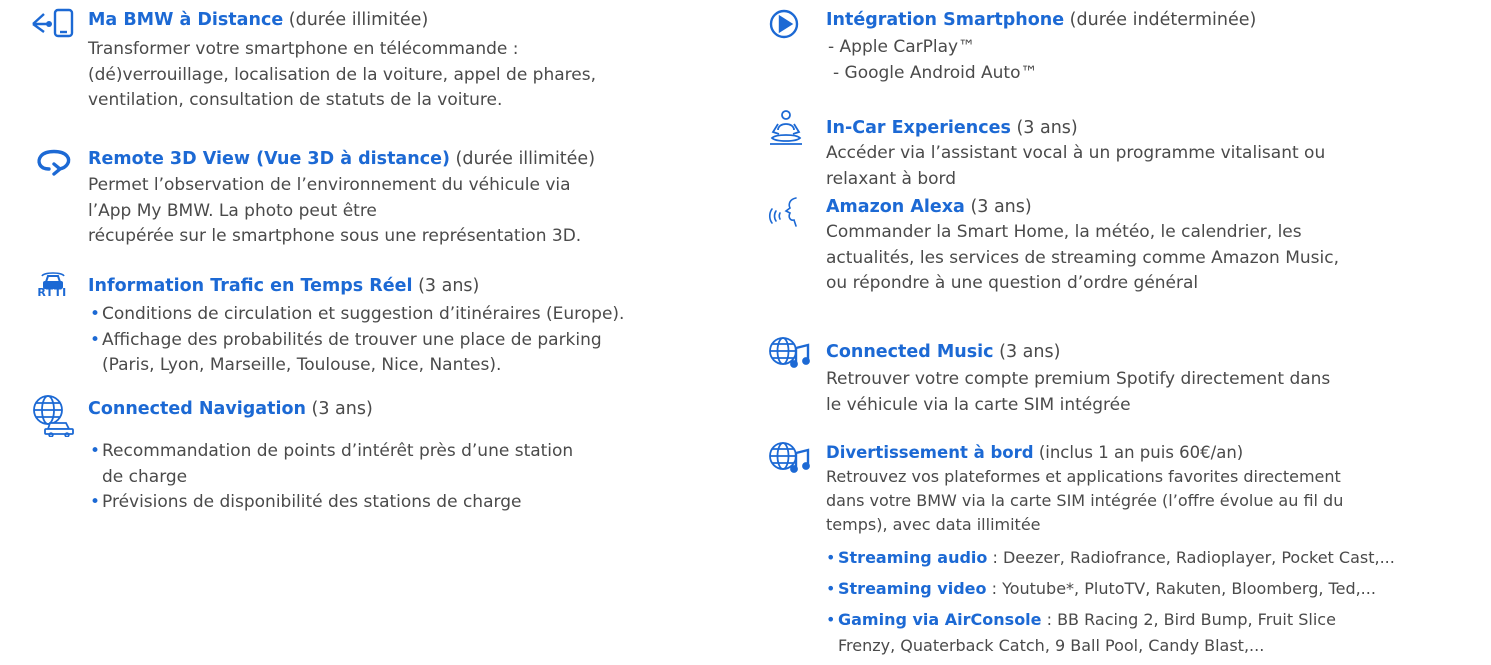  I want to click on section-duration: (durée indéterminée), so click(1163, 20).